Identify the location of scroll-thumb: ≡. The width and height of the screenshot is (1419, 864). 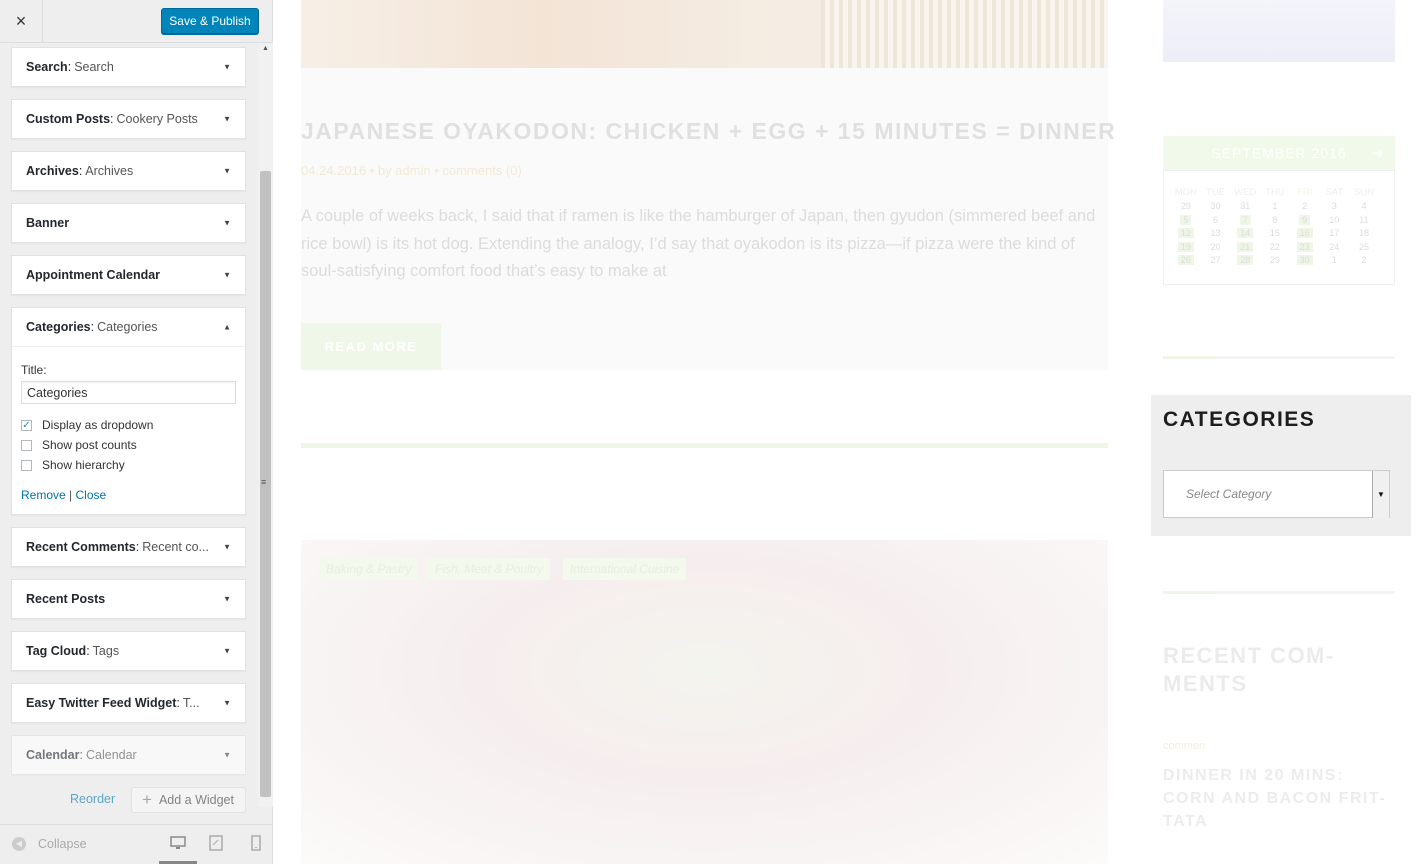
(265, 484).